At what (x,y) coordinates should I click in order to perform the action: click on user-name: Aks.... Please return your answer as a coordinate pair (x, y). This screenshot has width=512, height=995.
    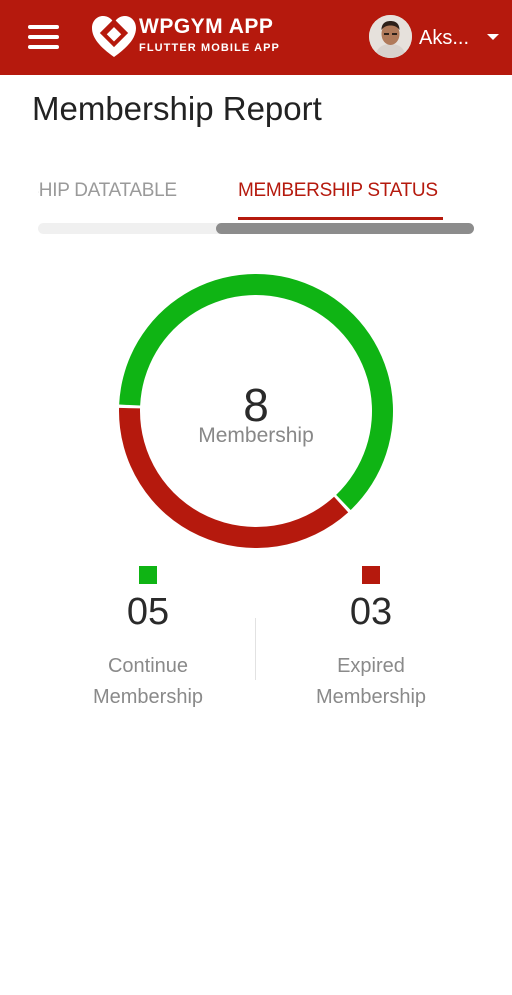
    Looking at the image, I should click on (444, 38).